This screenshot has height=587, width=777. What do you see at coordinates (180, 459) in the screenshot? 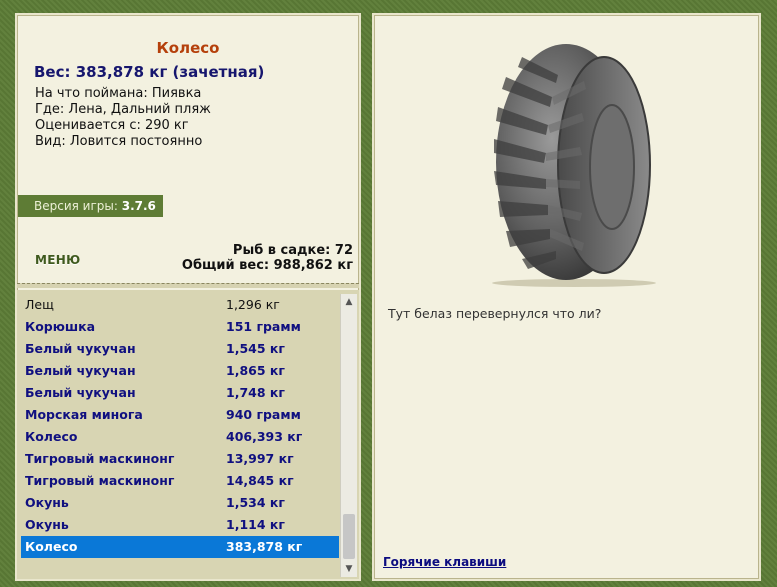
I see `catch-list-row: Тигровый маскинонг 13,997 кг` at bounding box center [180, 459].